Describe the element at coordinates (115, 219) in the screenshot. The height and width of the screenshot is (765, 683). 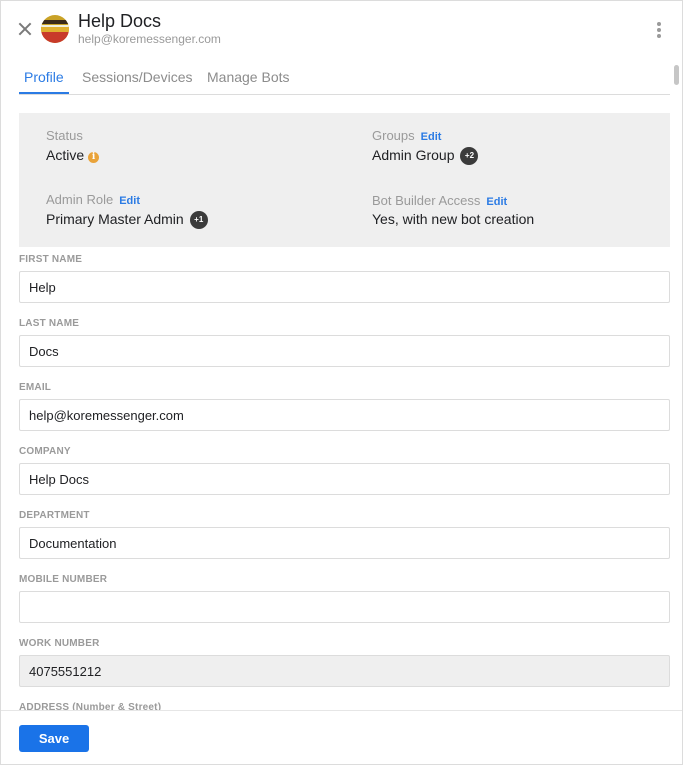
I see `admin-role-value: Primary Master Admin` at that location.